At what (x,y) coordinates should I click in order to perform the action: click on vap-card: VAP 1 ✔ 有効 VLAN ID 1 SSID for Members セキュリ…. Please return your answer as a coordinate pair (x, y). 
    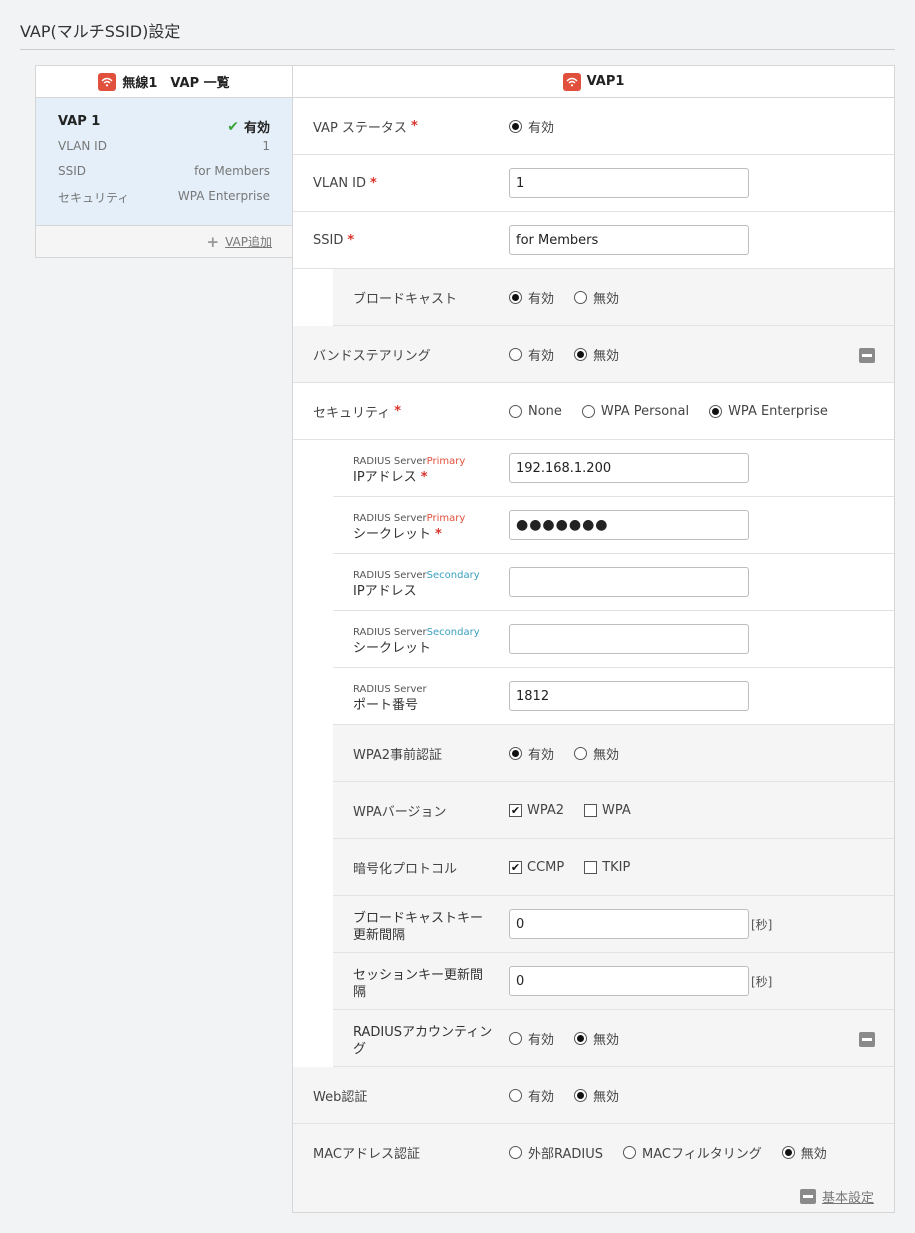
    Looking at the image, I should click on (164, 162).